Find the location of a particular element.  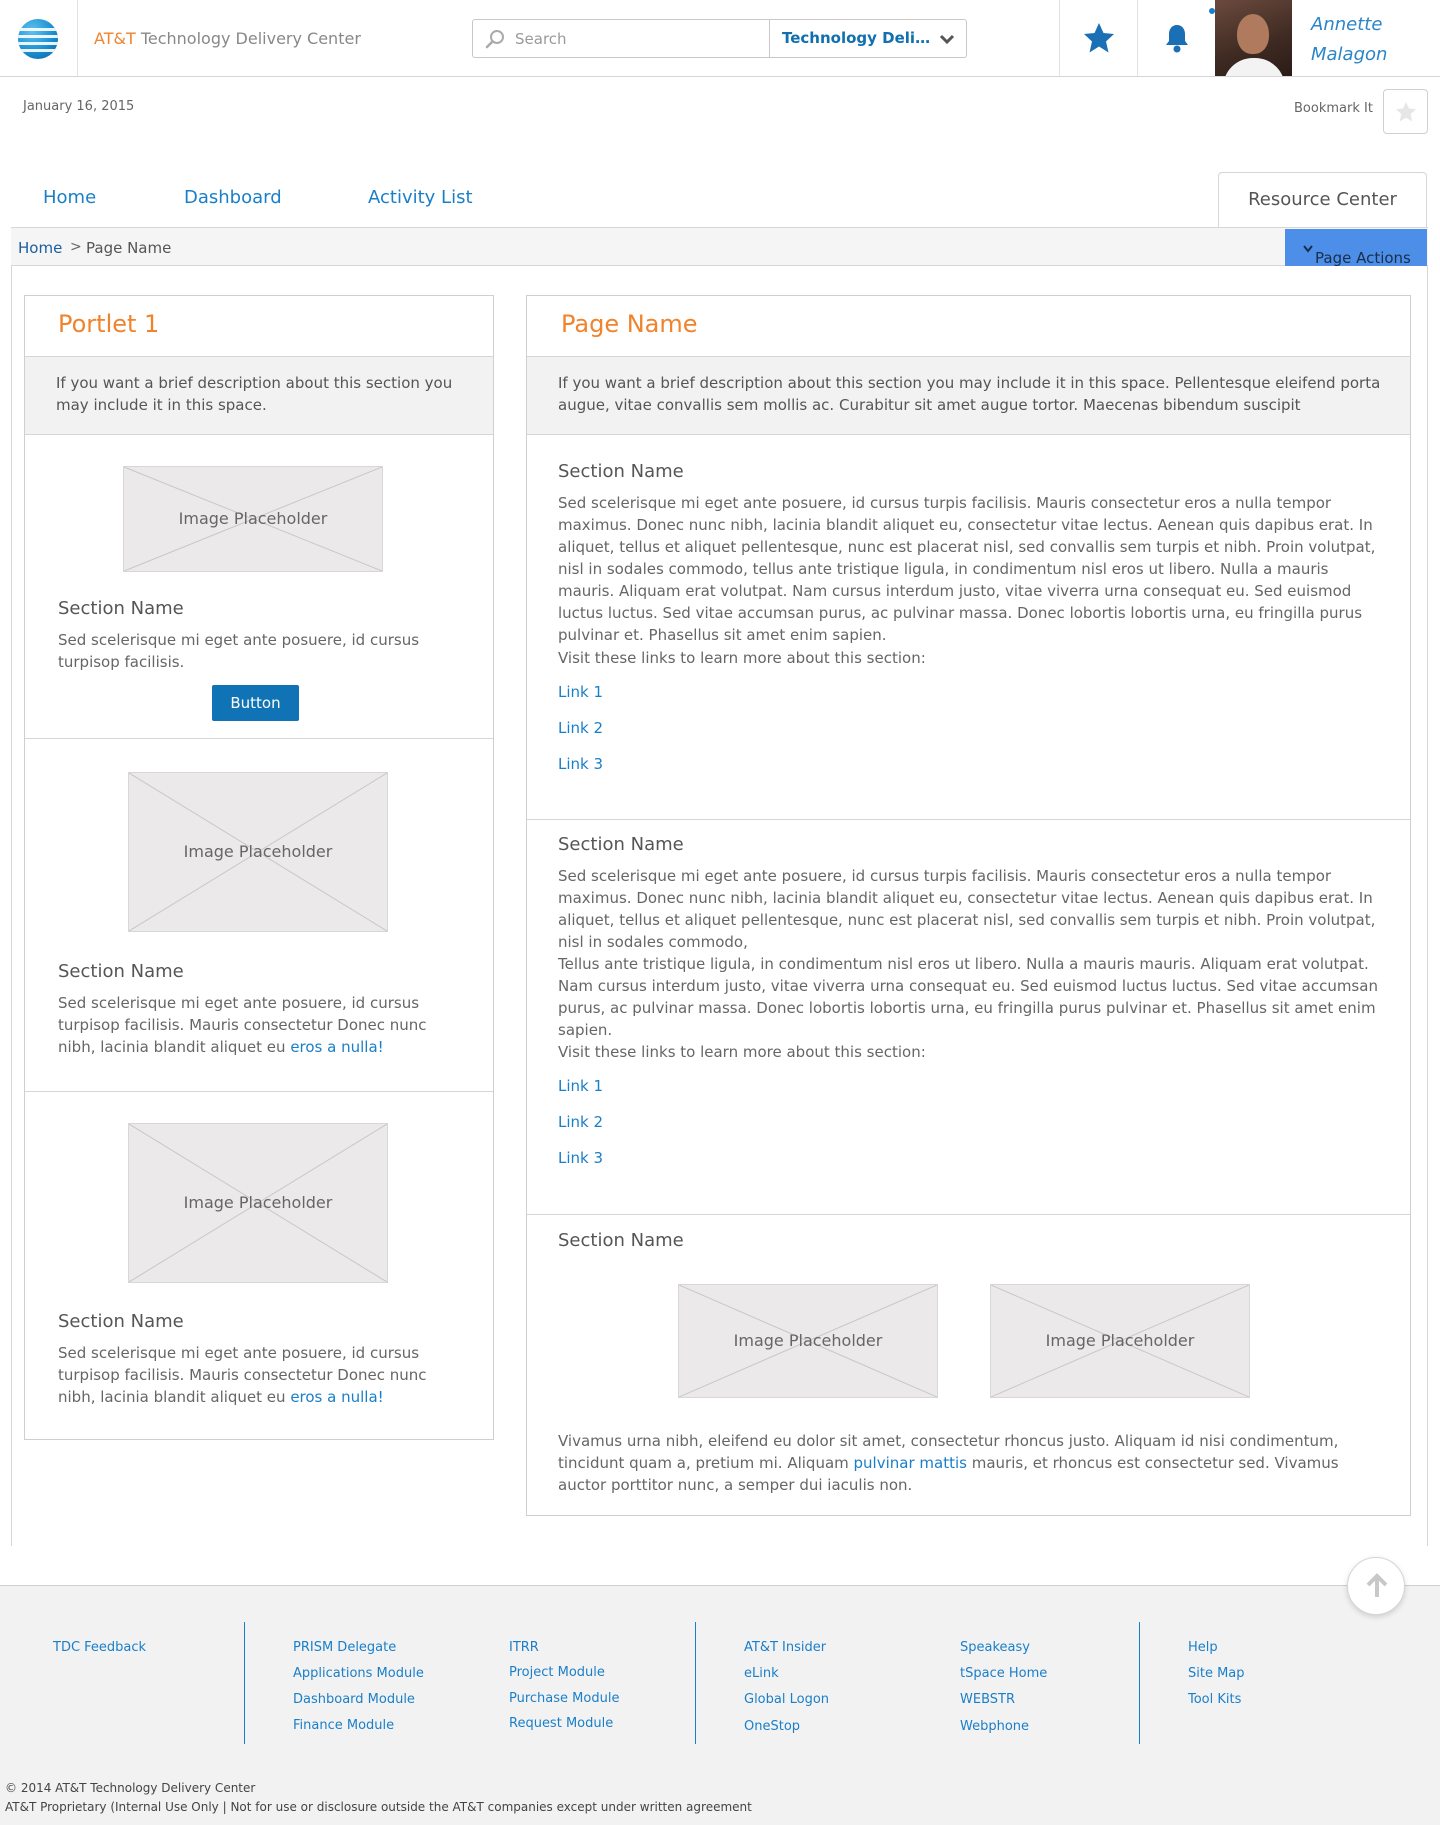

breadcrumb-current: Page Name is located at coordinates (129, 248).